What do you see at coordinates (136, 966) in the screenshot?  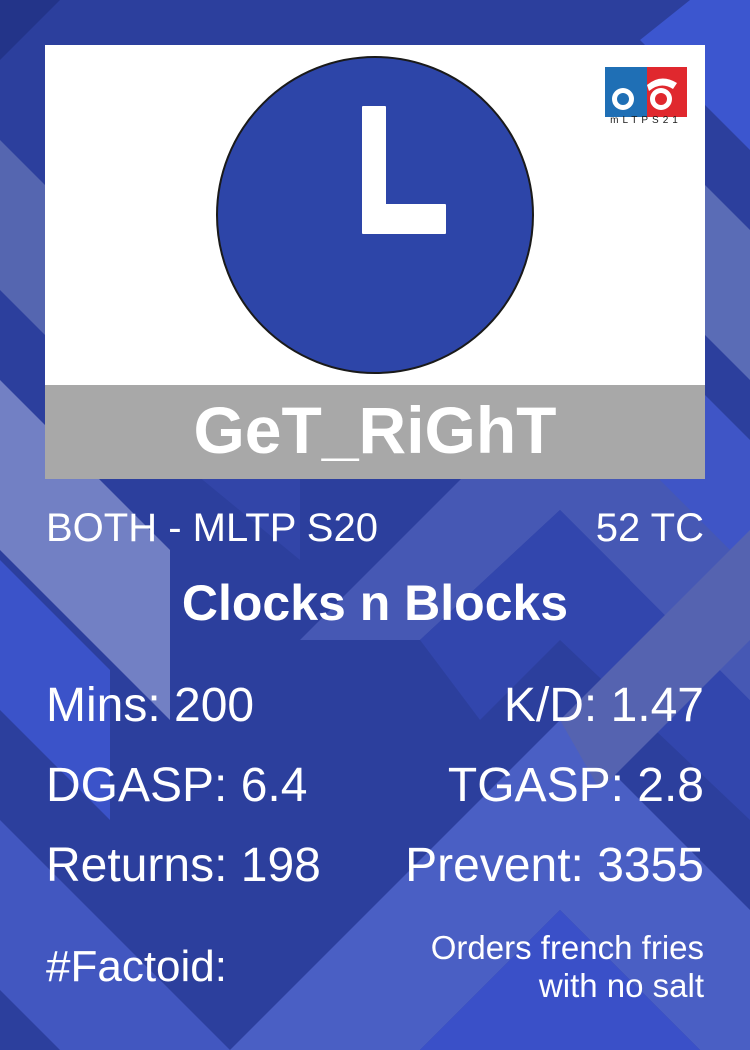 I see `factoid-label: #Factoid:` at bounding box center [136, 966].